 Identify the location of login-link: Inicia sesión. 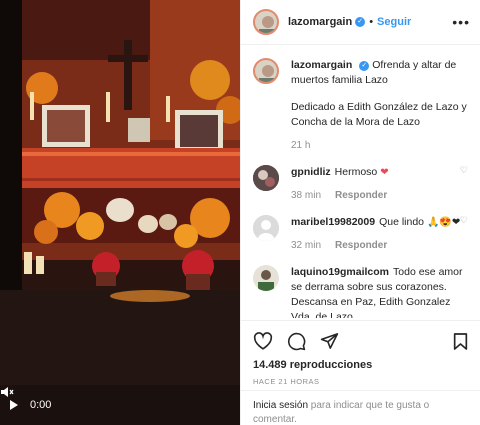
(280, 405).